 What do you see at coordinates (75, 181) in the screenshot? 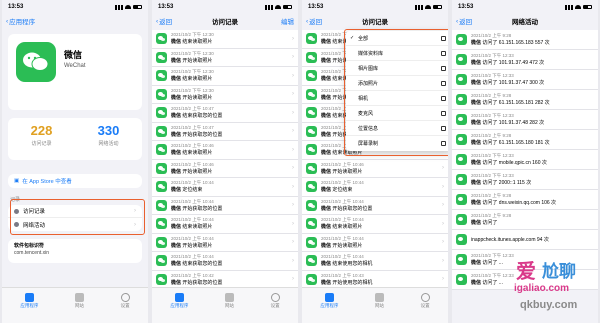
I see `appstore-link: ▣ 在 App Store 中查看` at bounding box center [75, 181].